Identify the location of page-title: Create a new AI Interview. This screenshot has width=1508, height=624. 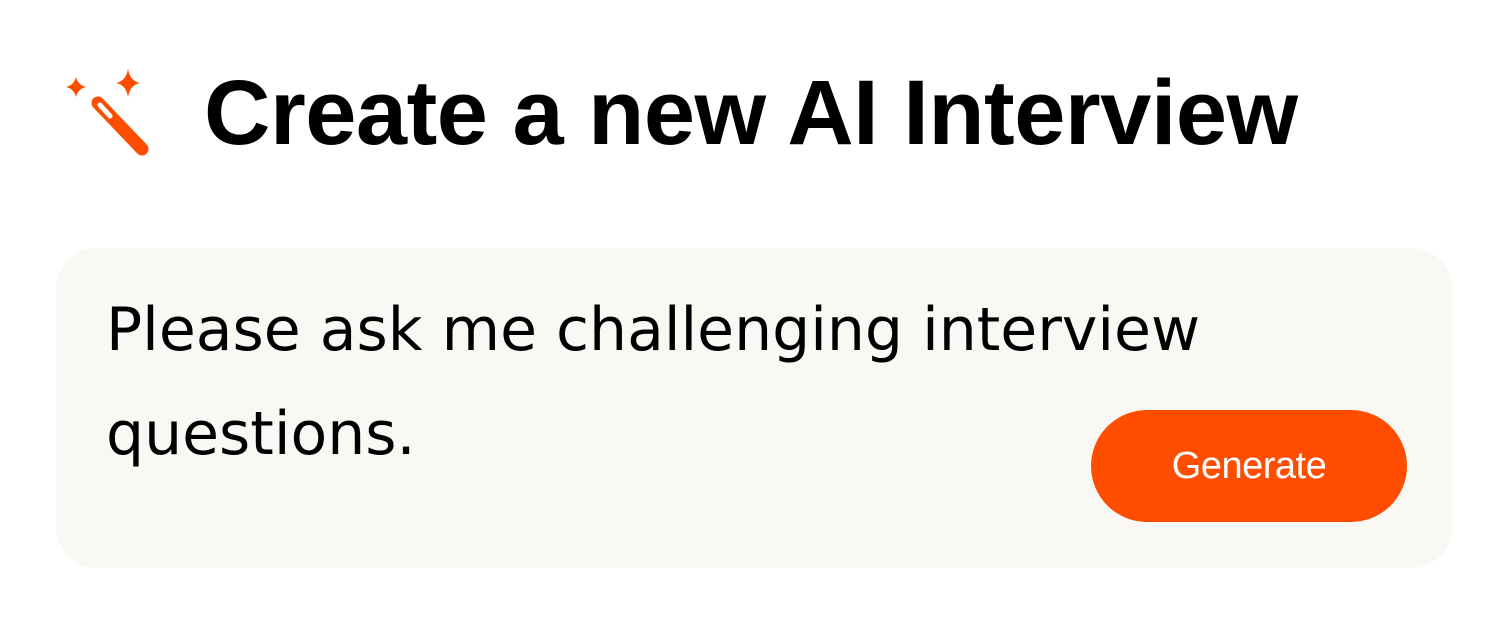
(751, 113).